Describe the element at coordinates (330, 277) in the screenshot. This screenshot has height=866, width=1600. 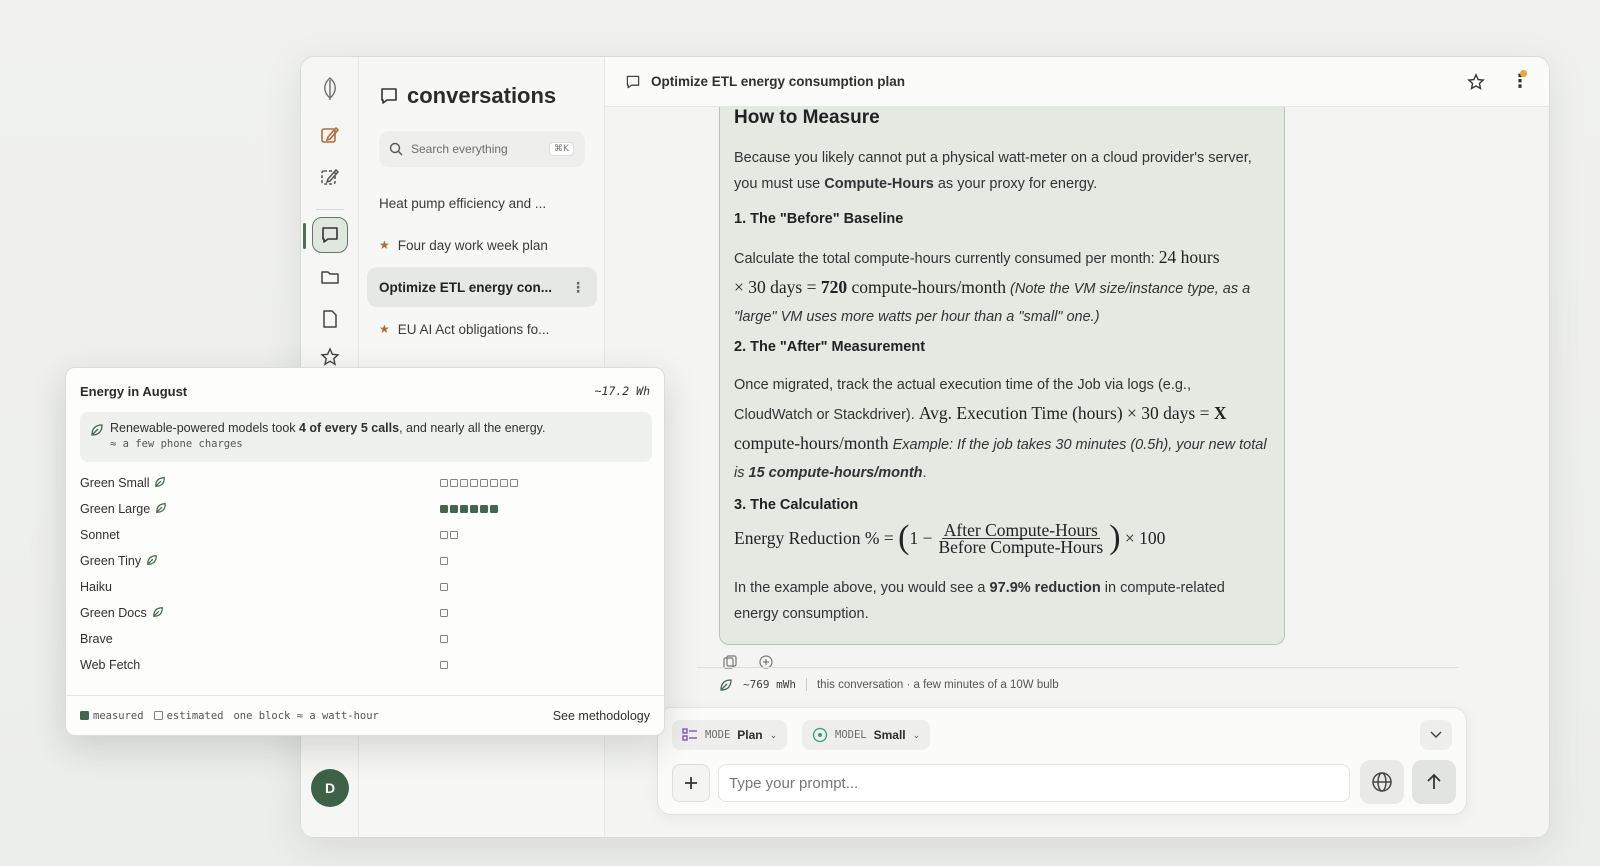
I see `folder-icon` at that location.